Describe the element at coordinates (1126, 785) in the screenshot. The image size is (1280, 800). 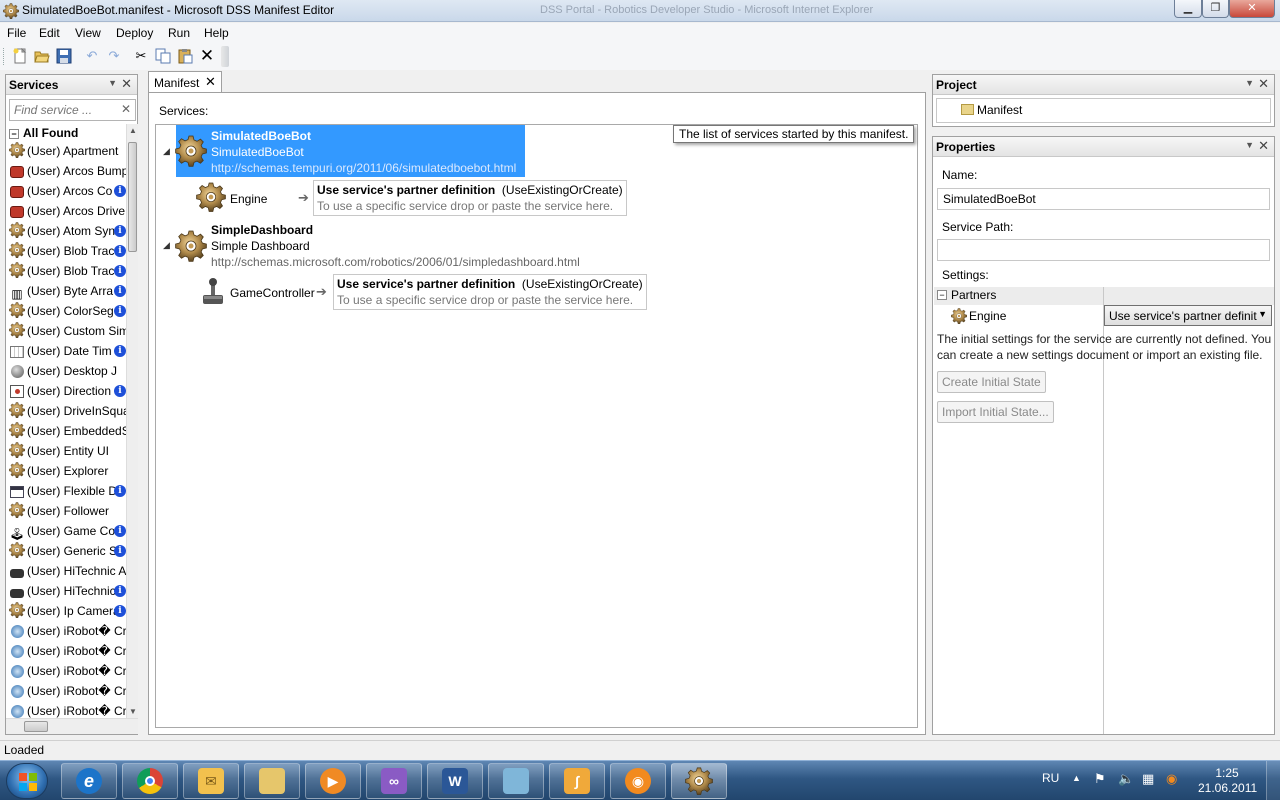
I see `volume-icon: 🔈` at that location.